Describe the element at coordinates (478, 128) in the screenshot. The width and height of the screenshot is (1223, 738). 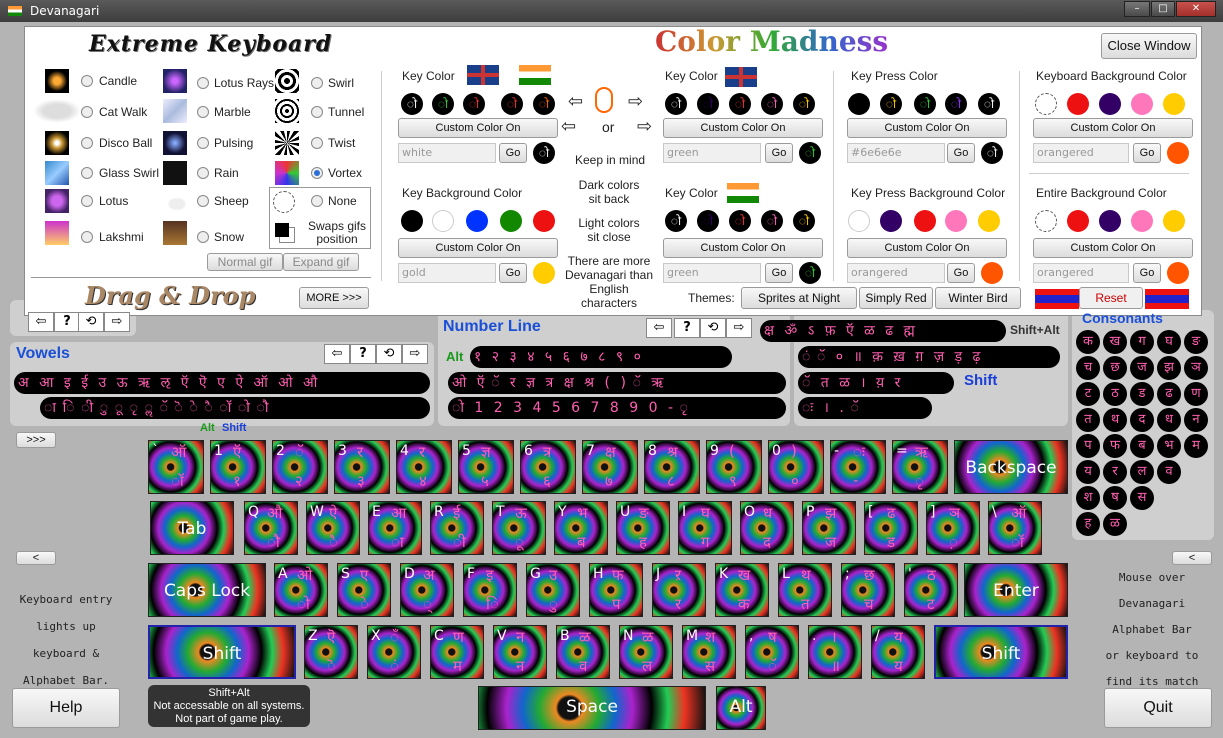
I see `key-color-custom-button: Custom Color On` at that location.